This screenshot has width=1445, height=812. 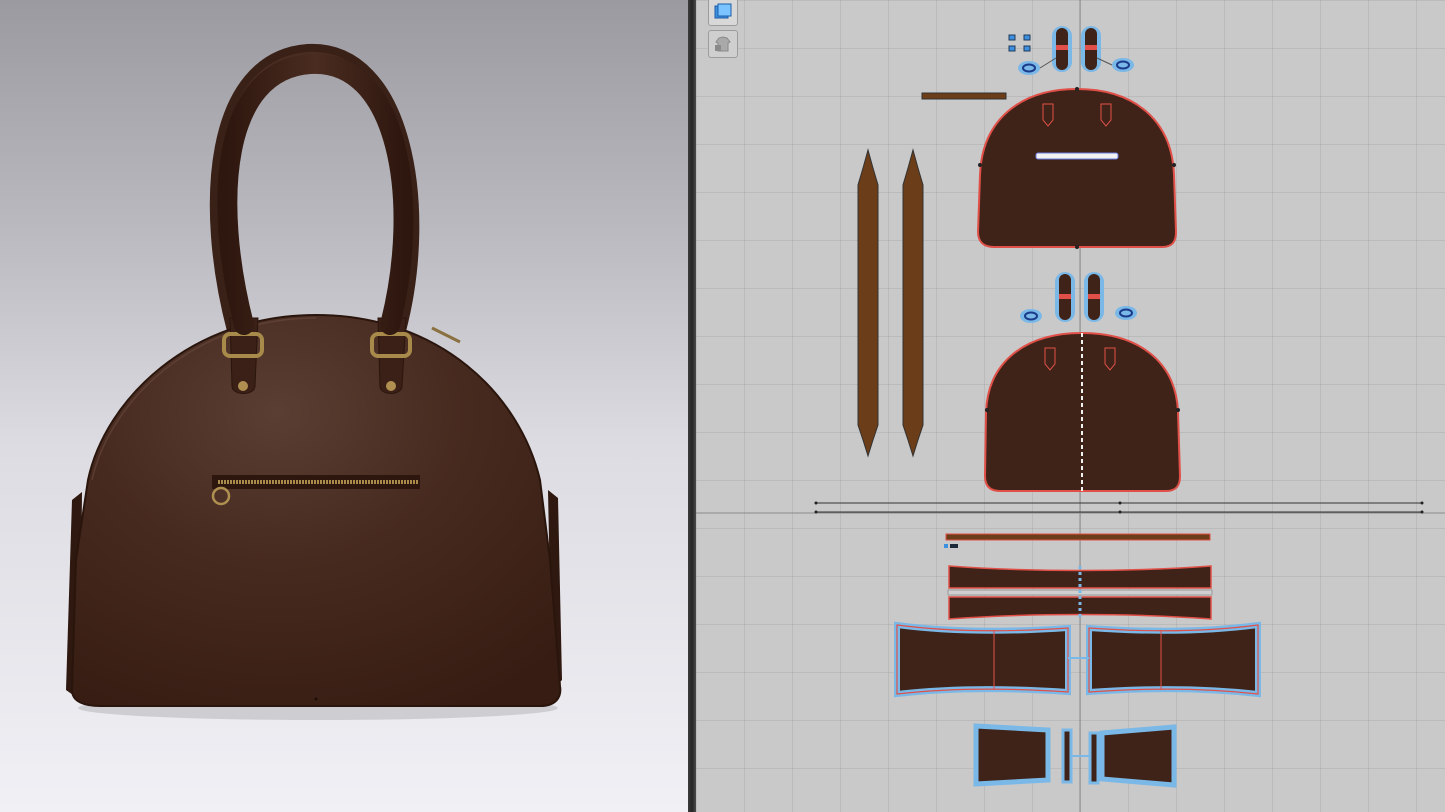 What do you see at coordinates (391, 386) in the screenshot?
I see `rivet-right` at bounding box center [391, 386].